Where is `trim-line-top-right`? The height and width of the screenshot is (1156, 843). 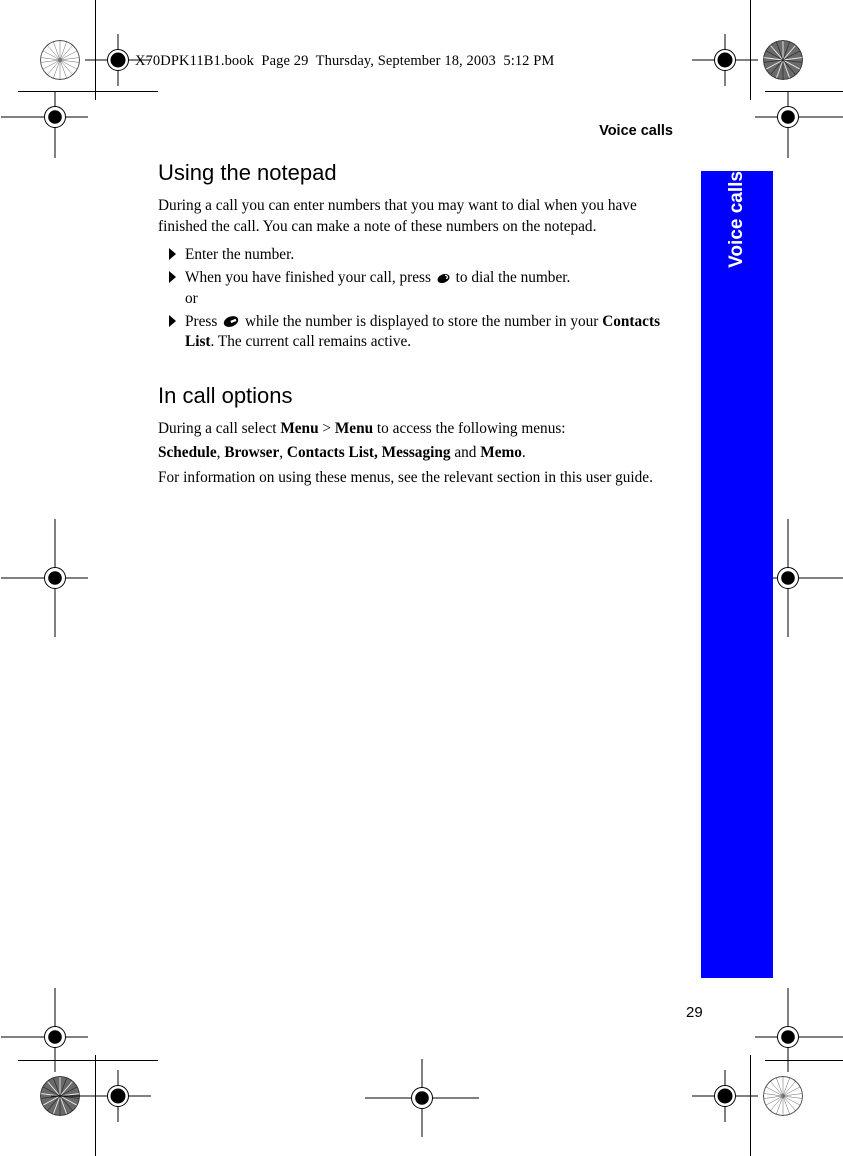 trim-line-top-right is located at coordinates (804, 91).